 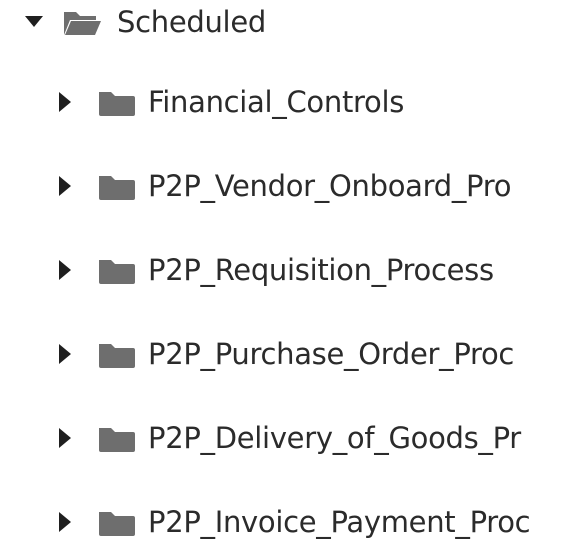 I want to click on folder-open-icon, so click(x=82, y=23).